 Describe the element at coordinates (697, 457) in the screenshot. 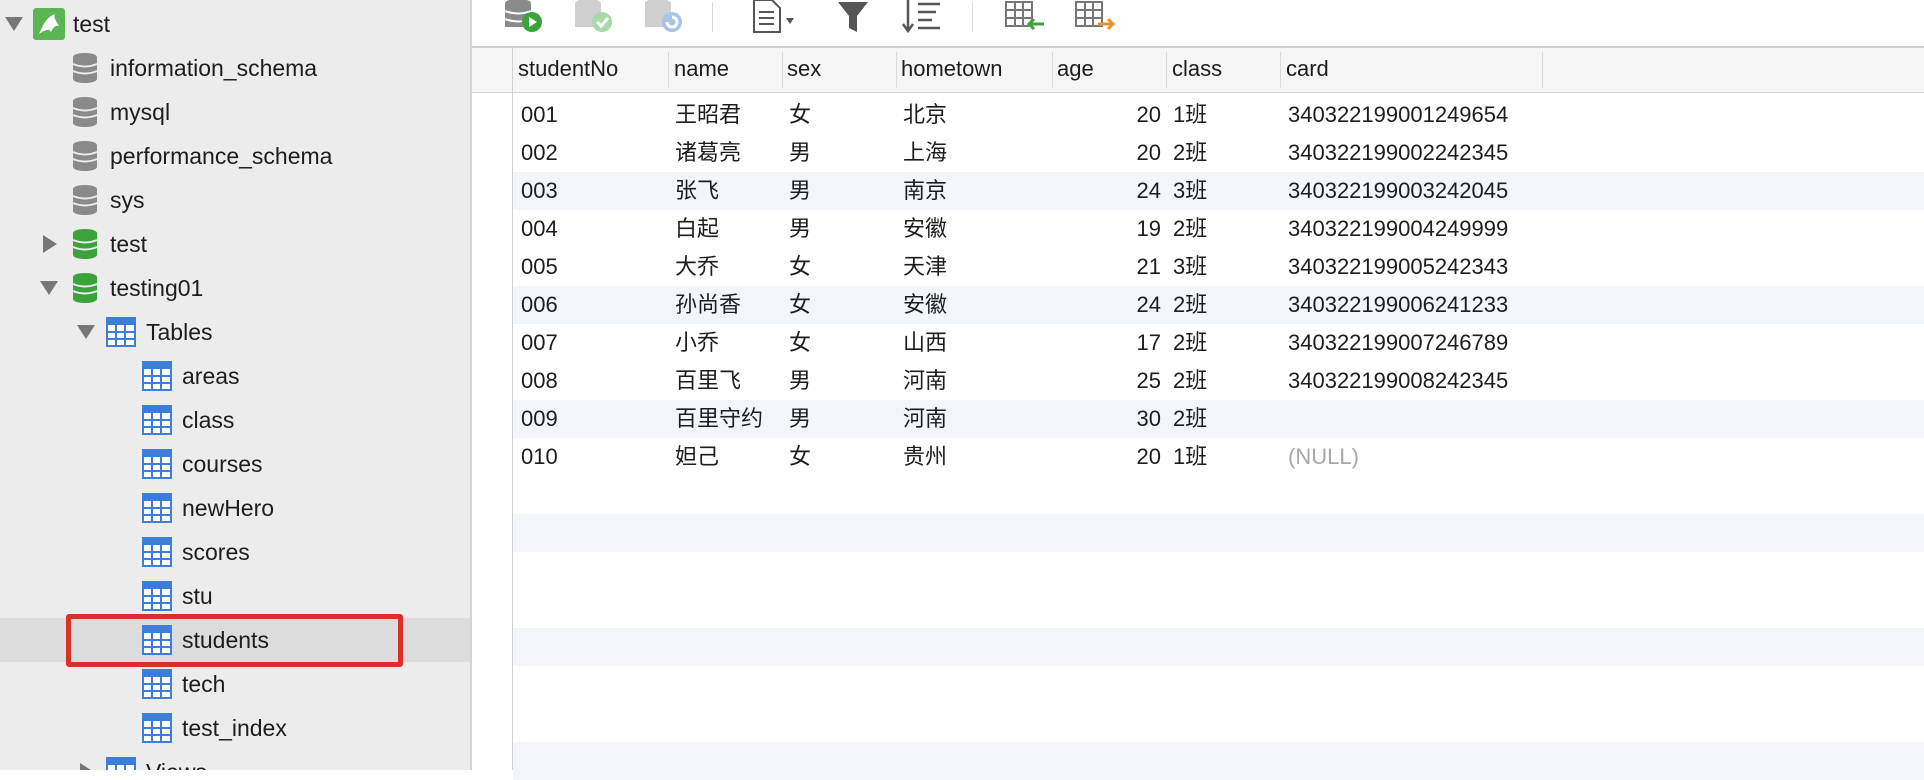

I see `cell-name: 妲己` at that location.